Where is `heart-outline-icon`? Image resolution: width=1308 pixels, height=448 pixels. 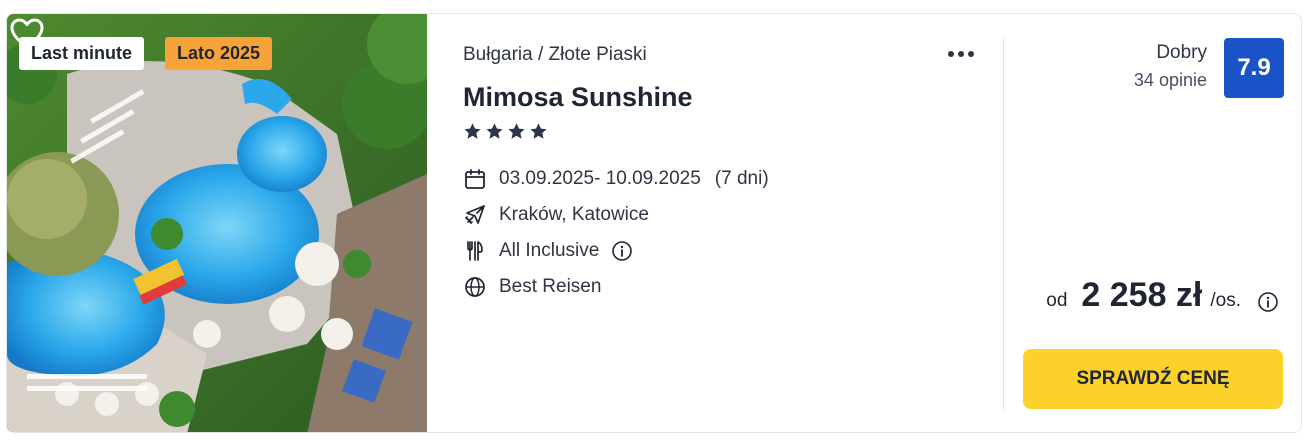 heart-outline-icon is located at coordinates (27, 34).